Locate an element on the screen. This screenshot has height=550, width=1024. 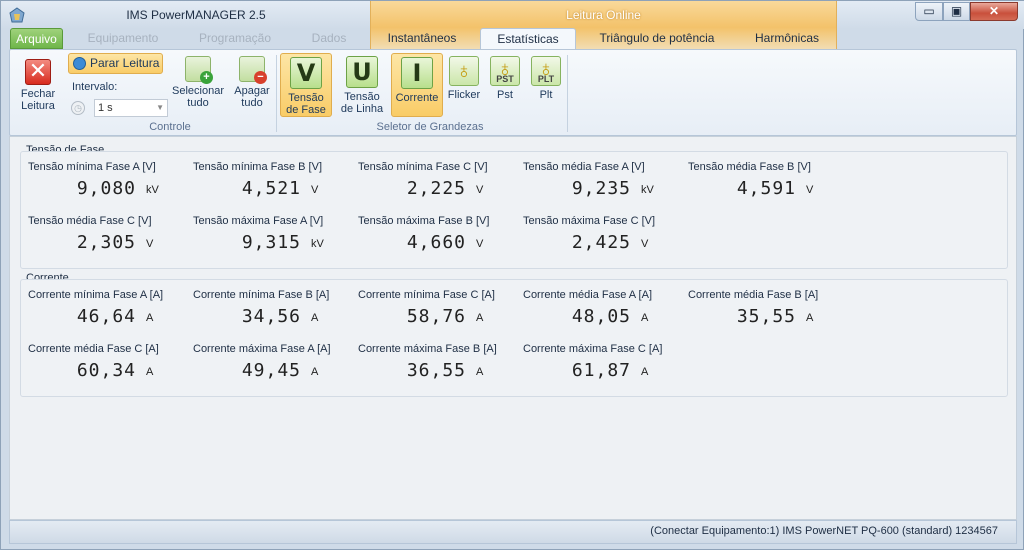
flicker-button: ♁ Flicker is located at coordinates (464, 81).